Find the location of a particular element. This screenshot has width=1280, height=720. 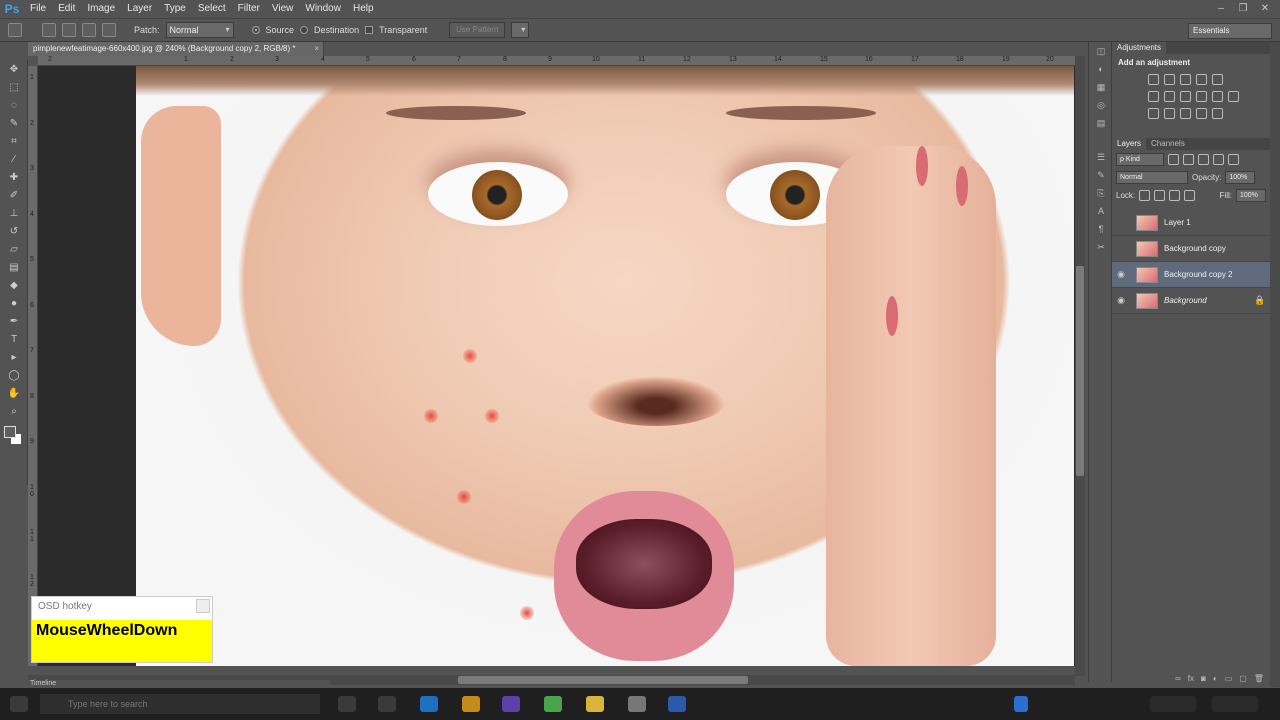

vibrance-icon is located at coordinates (1217, 79).